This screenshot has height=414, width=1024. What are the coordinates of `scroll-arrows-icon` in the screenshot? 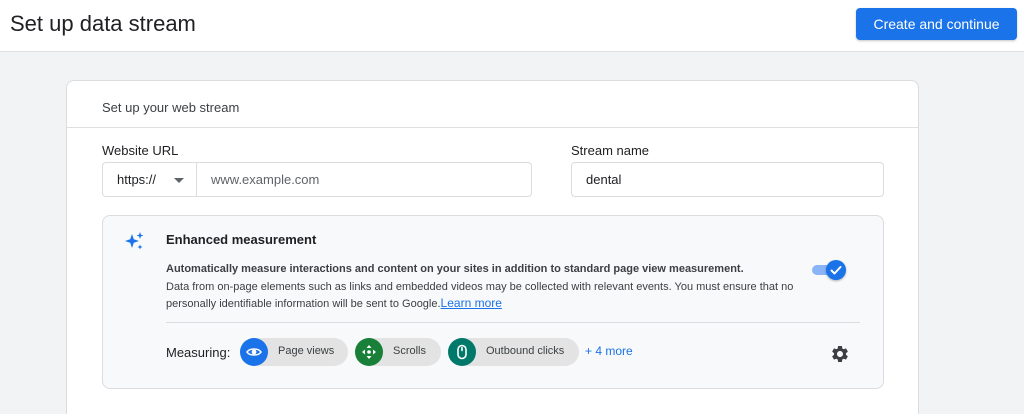 It's located at (369, 352).